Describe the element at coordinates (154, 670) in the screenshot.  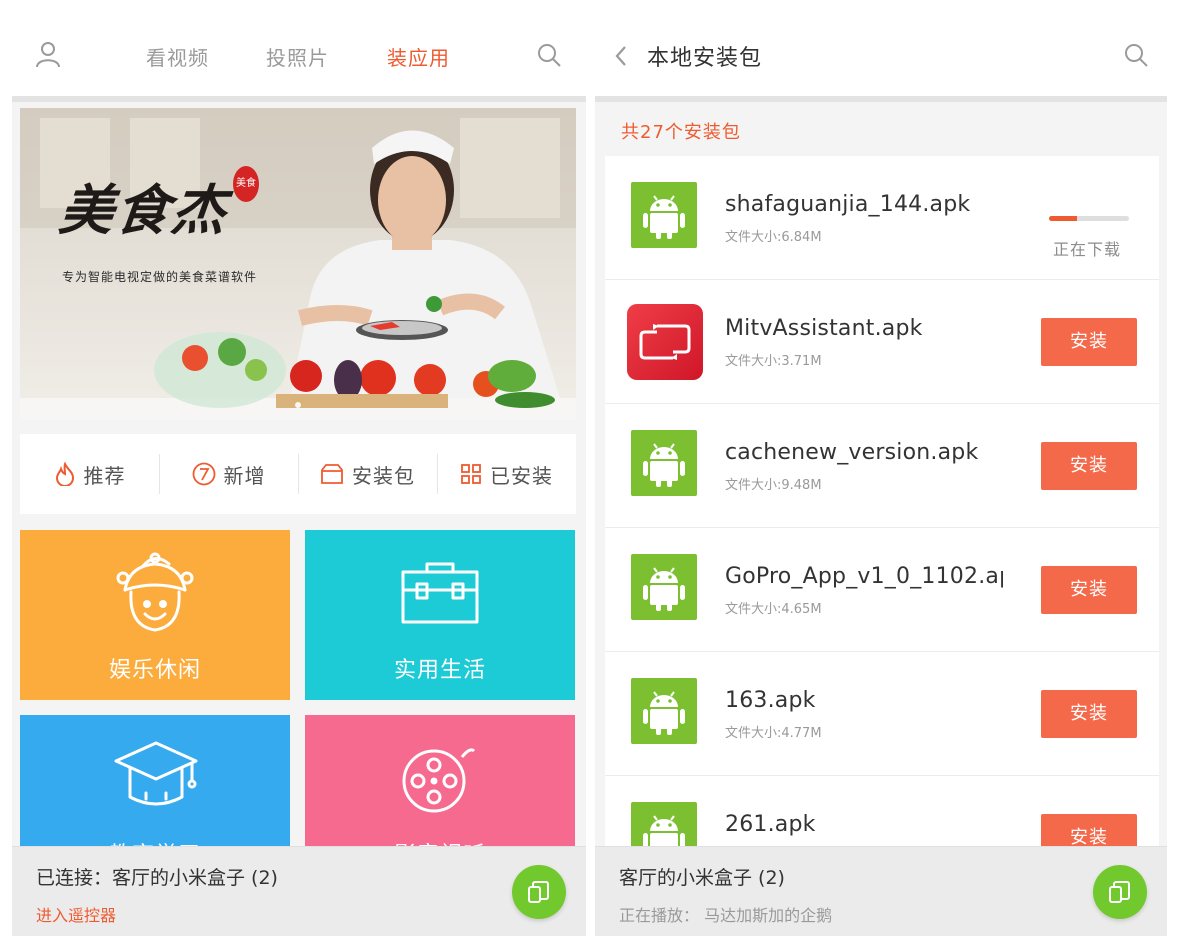
I see `tile-label: 娱乐休闲` at that location.